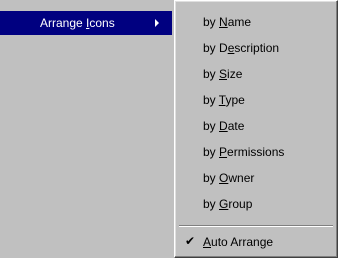  What do you see at coordinates (227, 22) in the screenshot?
I see `menu-item-label: by Name` at bounding box center [227, 22].